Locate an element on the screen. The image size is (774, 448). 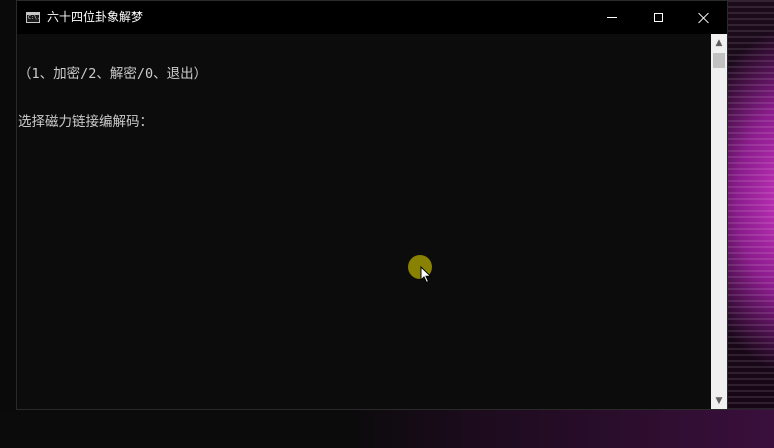
minimize-icon is located at coordinates (612, 17).